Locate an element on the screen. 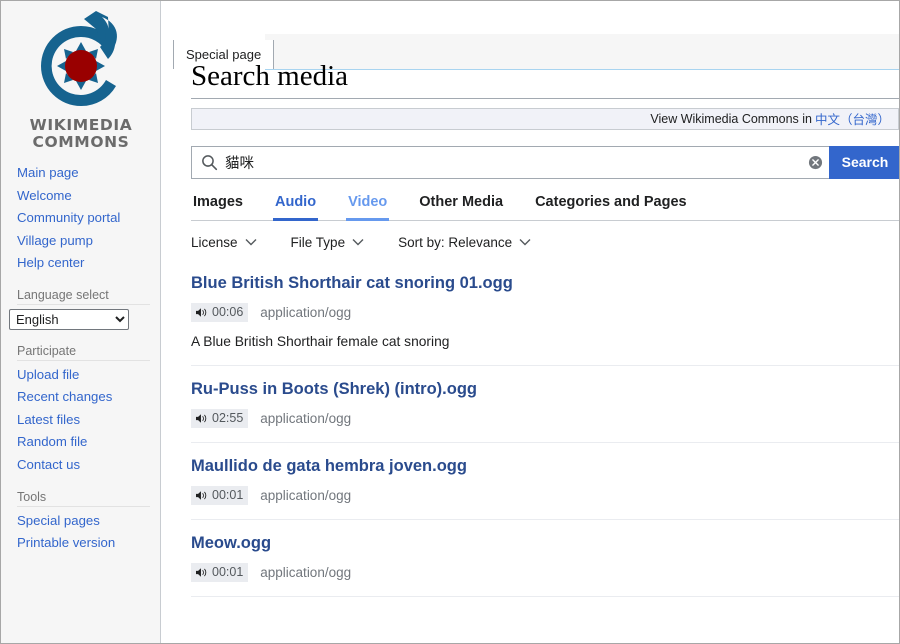 The width and height of the screenshot is (900, 644). site-logo: WIKIMEDIA COMMONS is located at coordinates (80, 76).